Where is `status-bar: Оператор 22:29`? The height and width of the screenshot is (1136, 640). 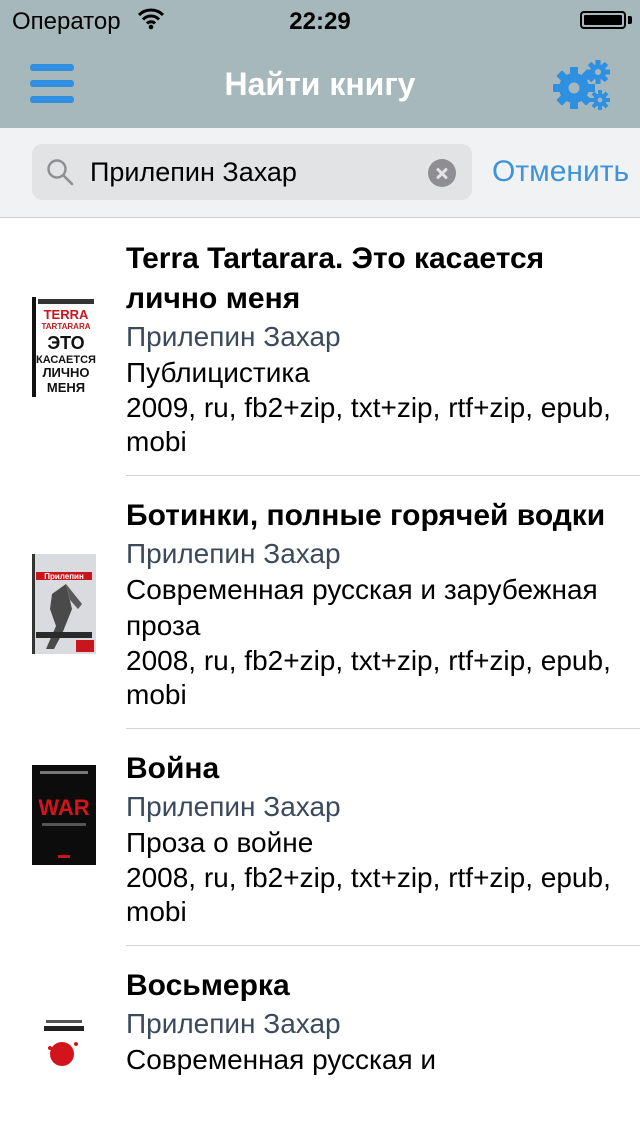 status-bar: Оператор 22:29 is located at coordinates (320, 20).